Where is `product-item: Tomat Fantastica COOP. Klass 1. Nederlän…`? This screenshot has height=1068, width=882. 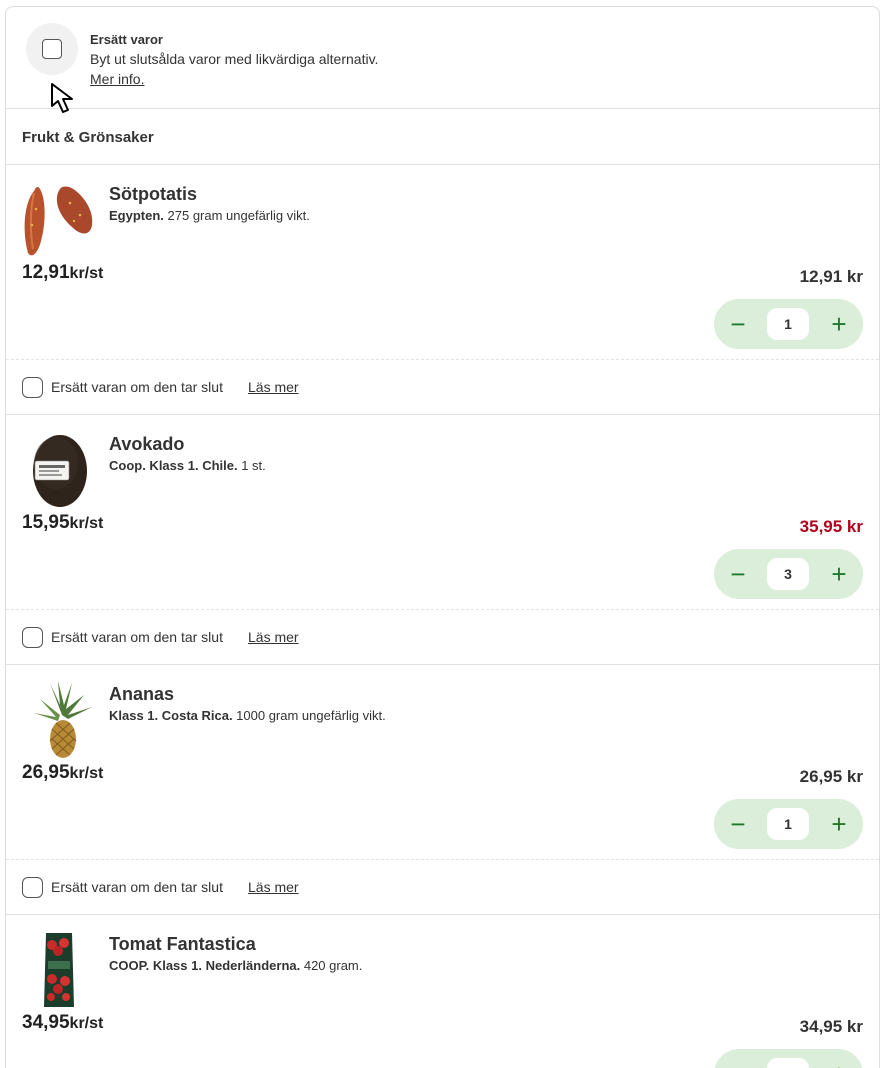
product-item: Tomat Fantastica COOP. Klass 1. Nederlän… is located at coordinates (442, 991).